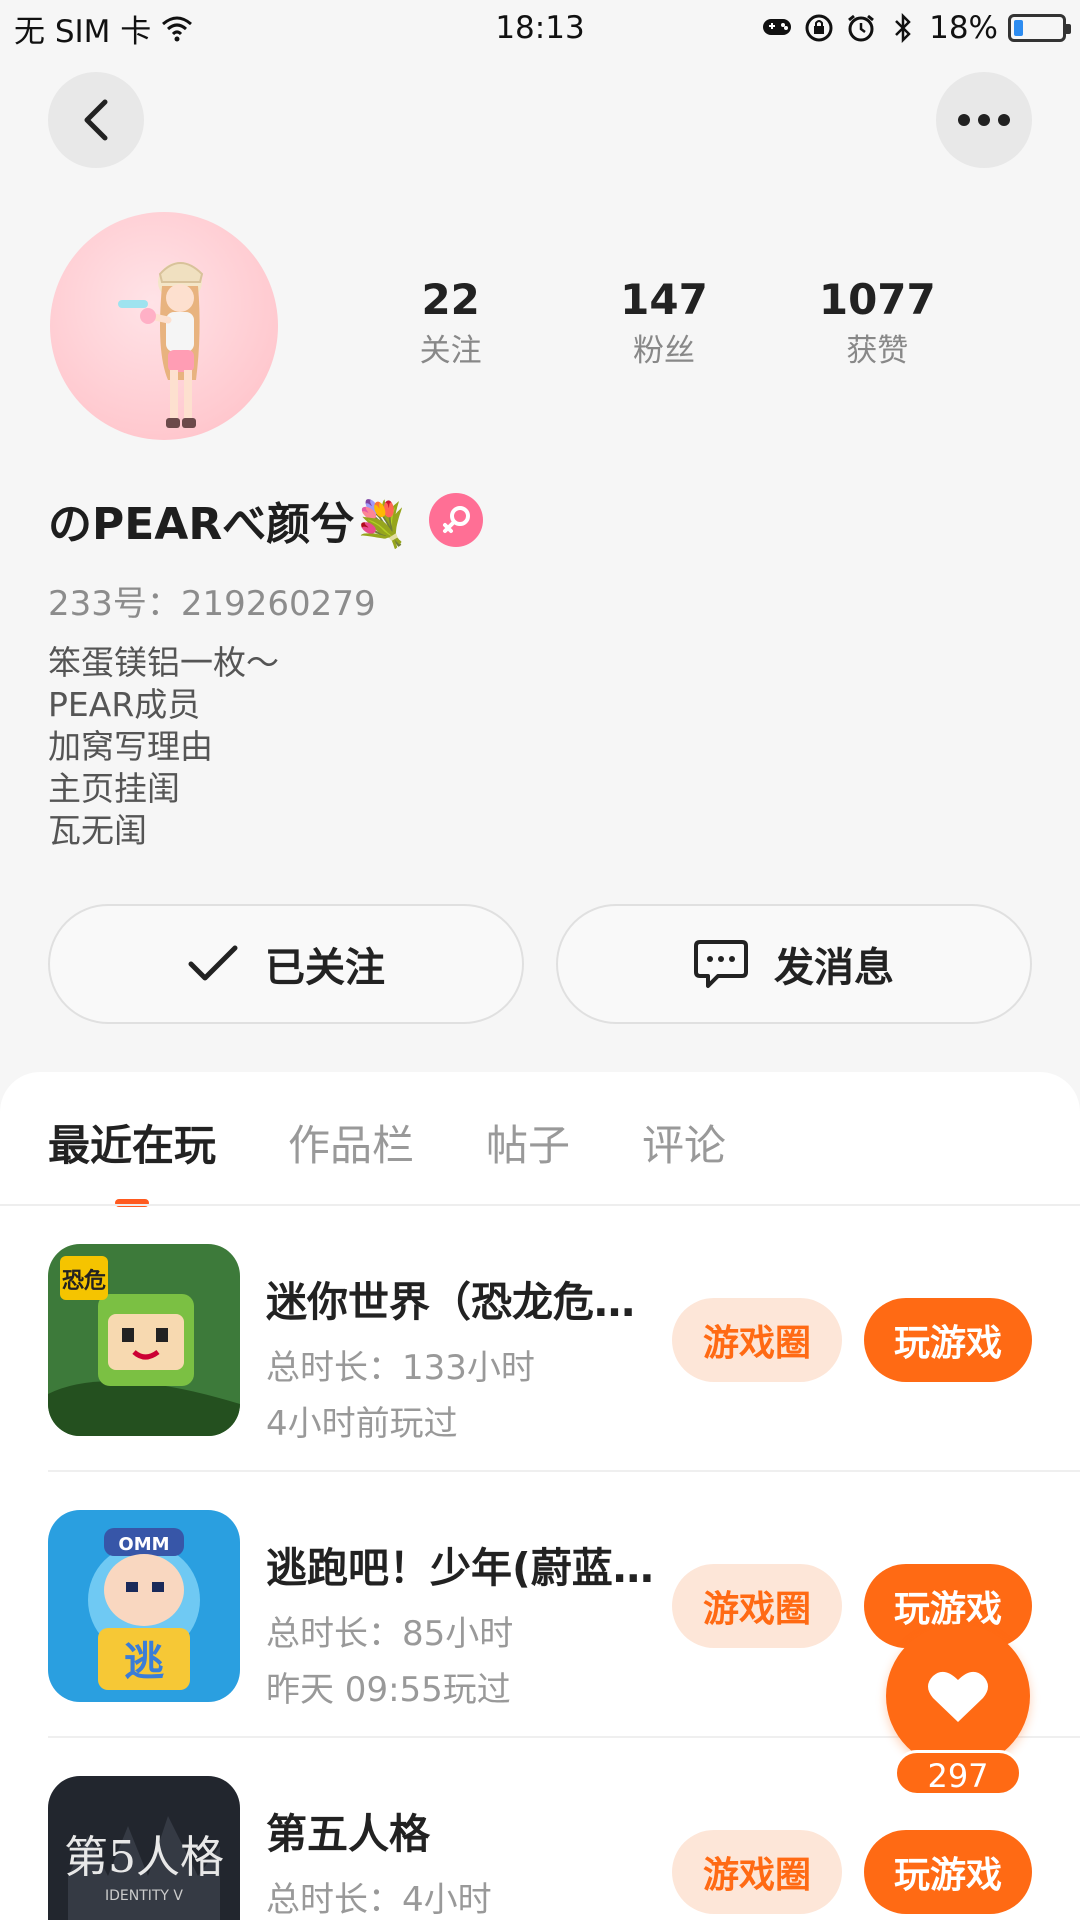  What do you see at coordinates (466, 1830) in the screenshot?
I see `game-title: 第五人格` at bounding box center [466, 1830].